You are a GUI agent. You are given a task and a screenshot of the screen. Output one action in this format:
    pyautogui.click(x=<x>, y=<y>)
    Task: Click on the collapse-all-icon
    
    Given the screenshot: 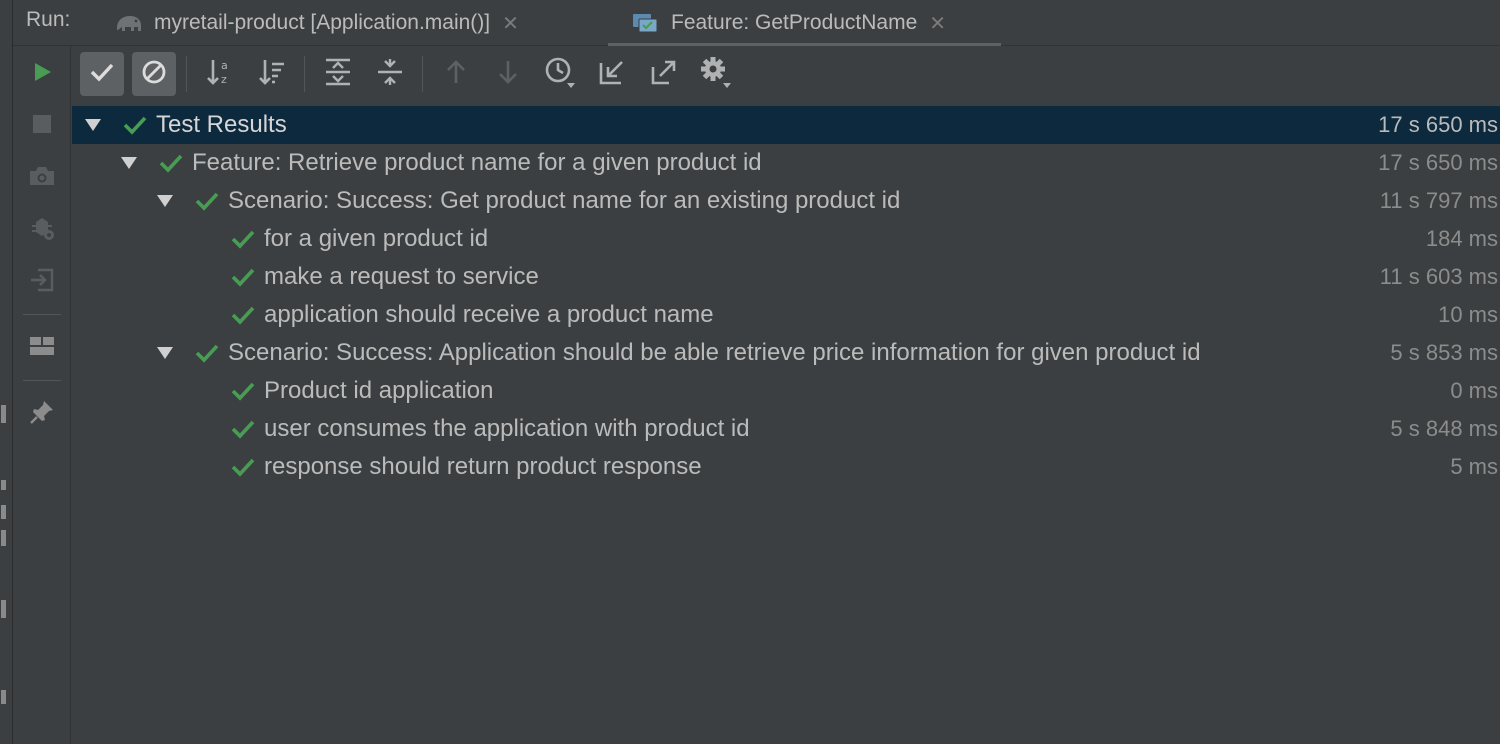 What is the action you would take?
    pyautogui.click(x=390, y=74)
    